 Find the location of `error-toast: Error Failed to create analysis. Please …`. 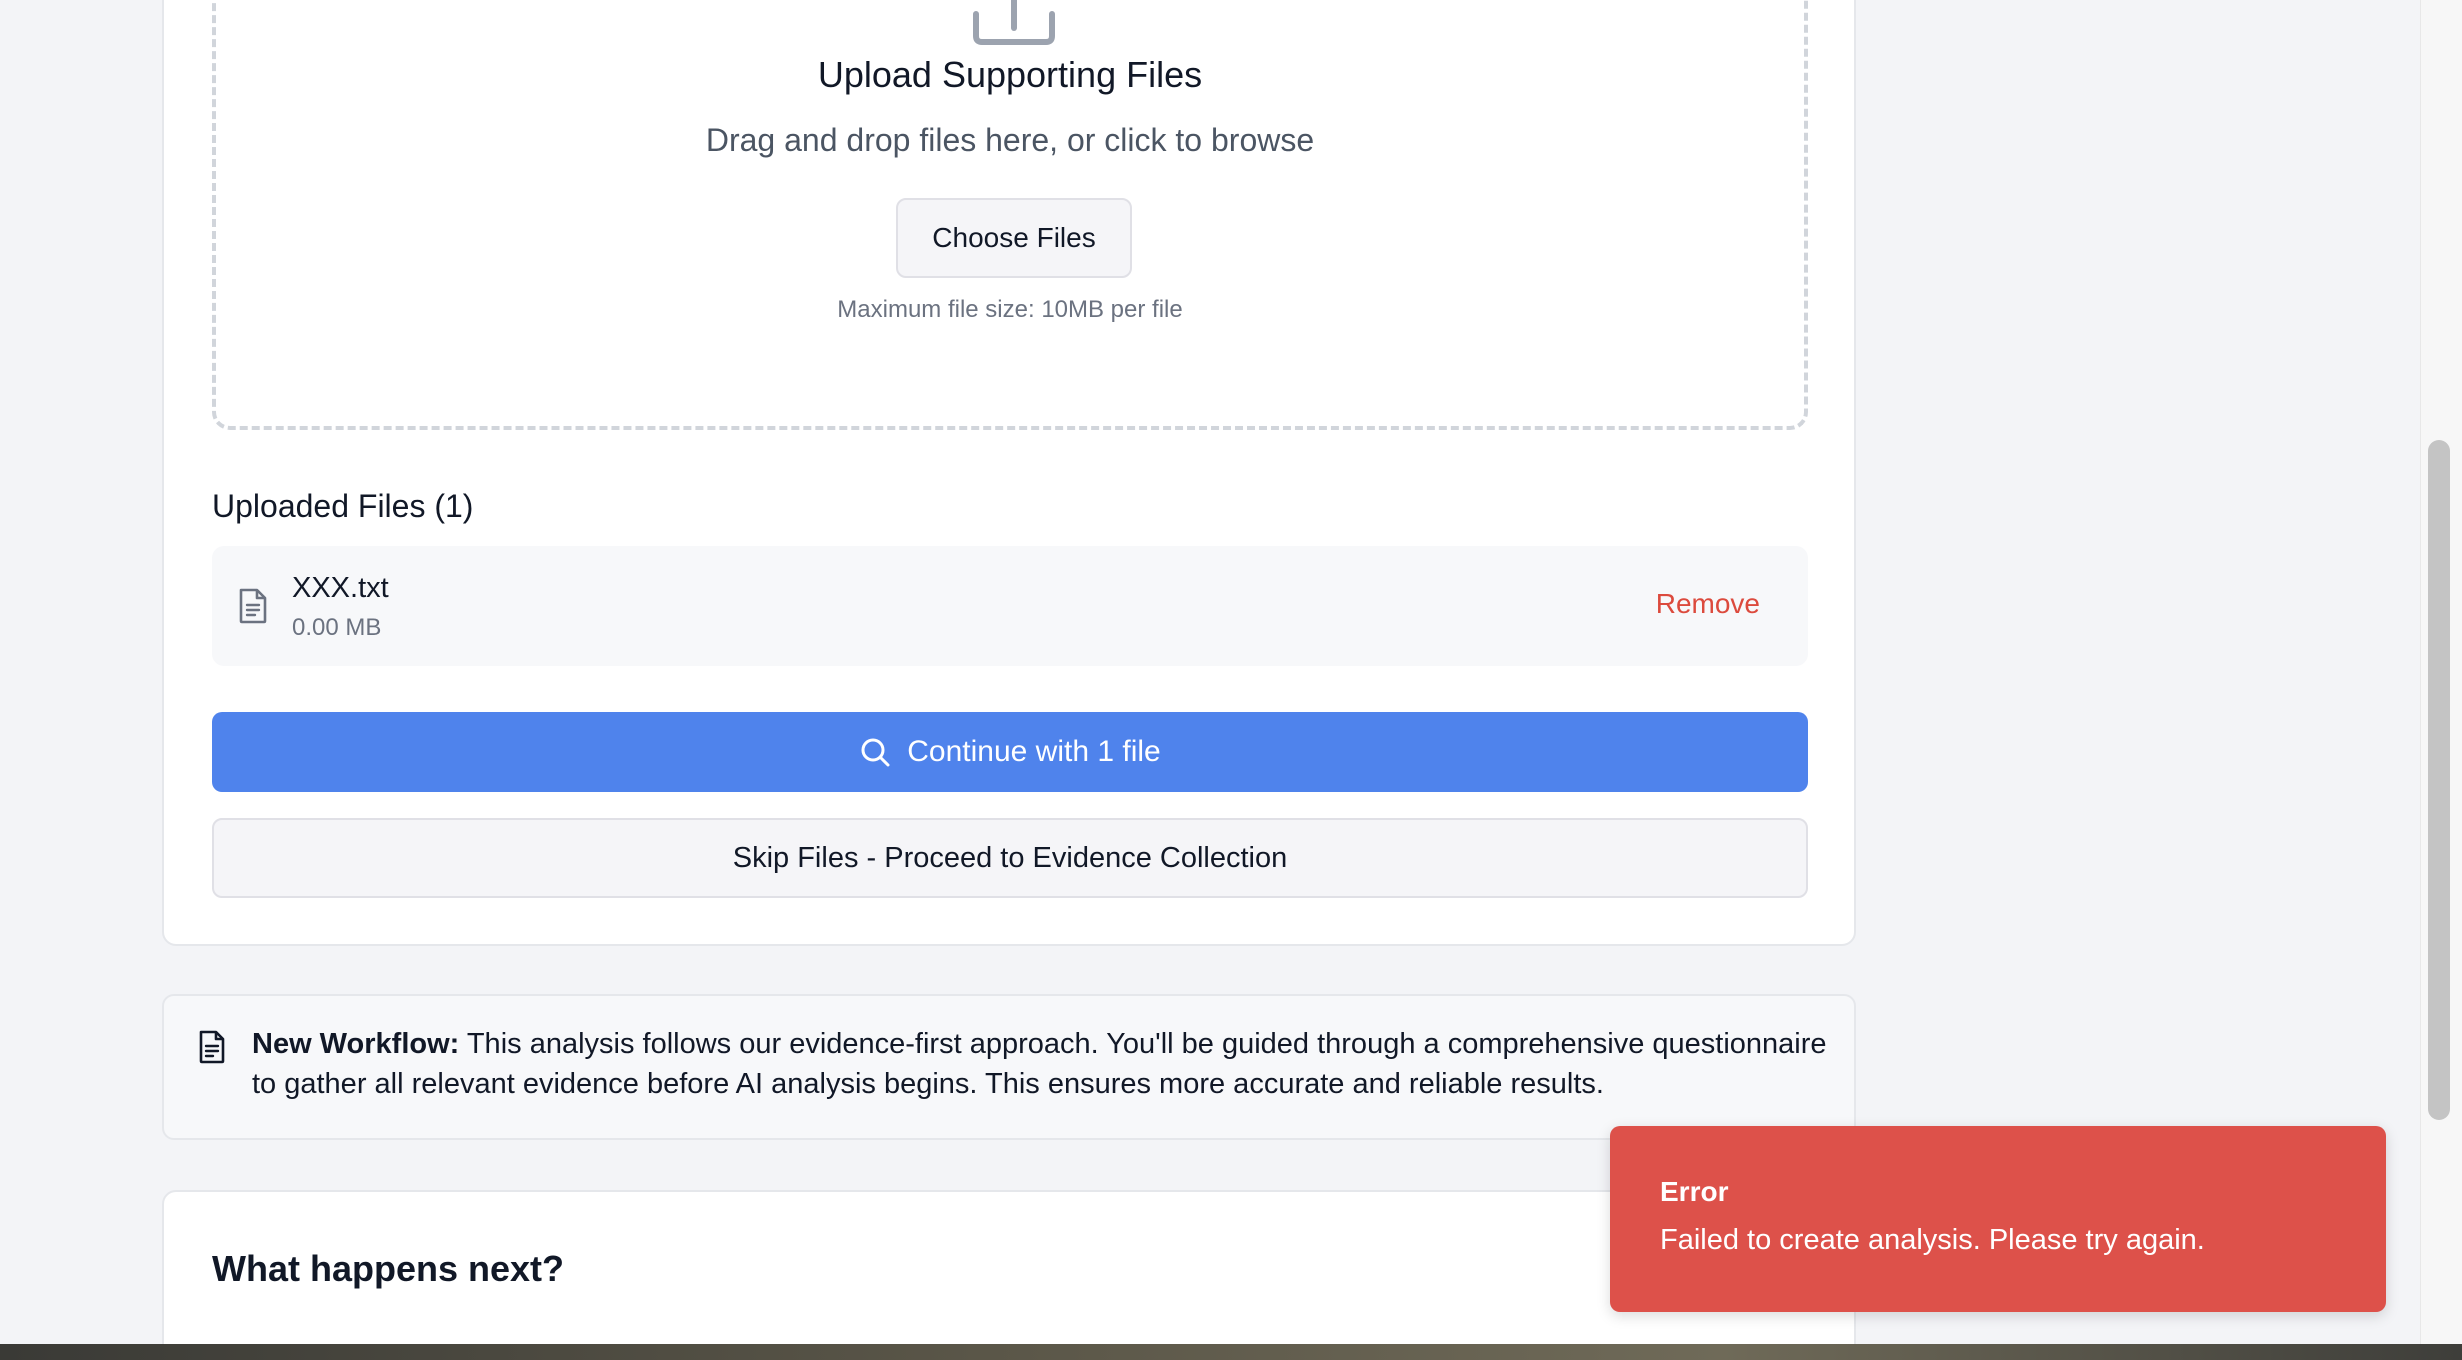

error-toast: Error Failed to create analysis. Please … is located at coordinates (1998, 1219).